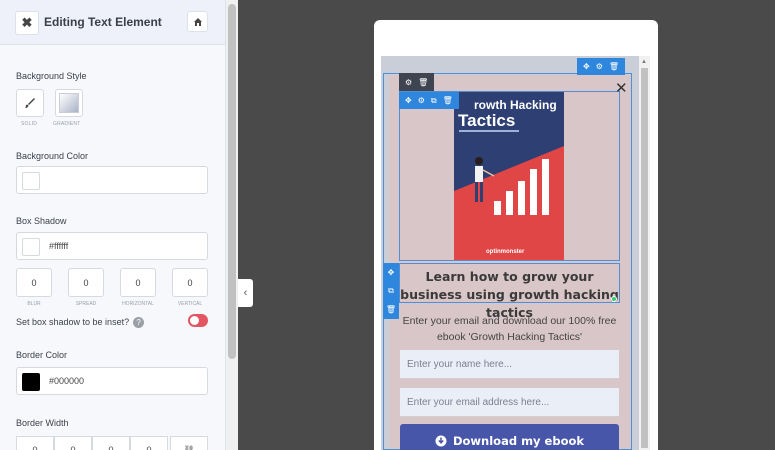  Describe the element at coordinates (35, 443) in the screenshot. I see `border-width-top-input: 0` at that location.